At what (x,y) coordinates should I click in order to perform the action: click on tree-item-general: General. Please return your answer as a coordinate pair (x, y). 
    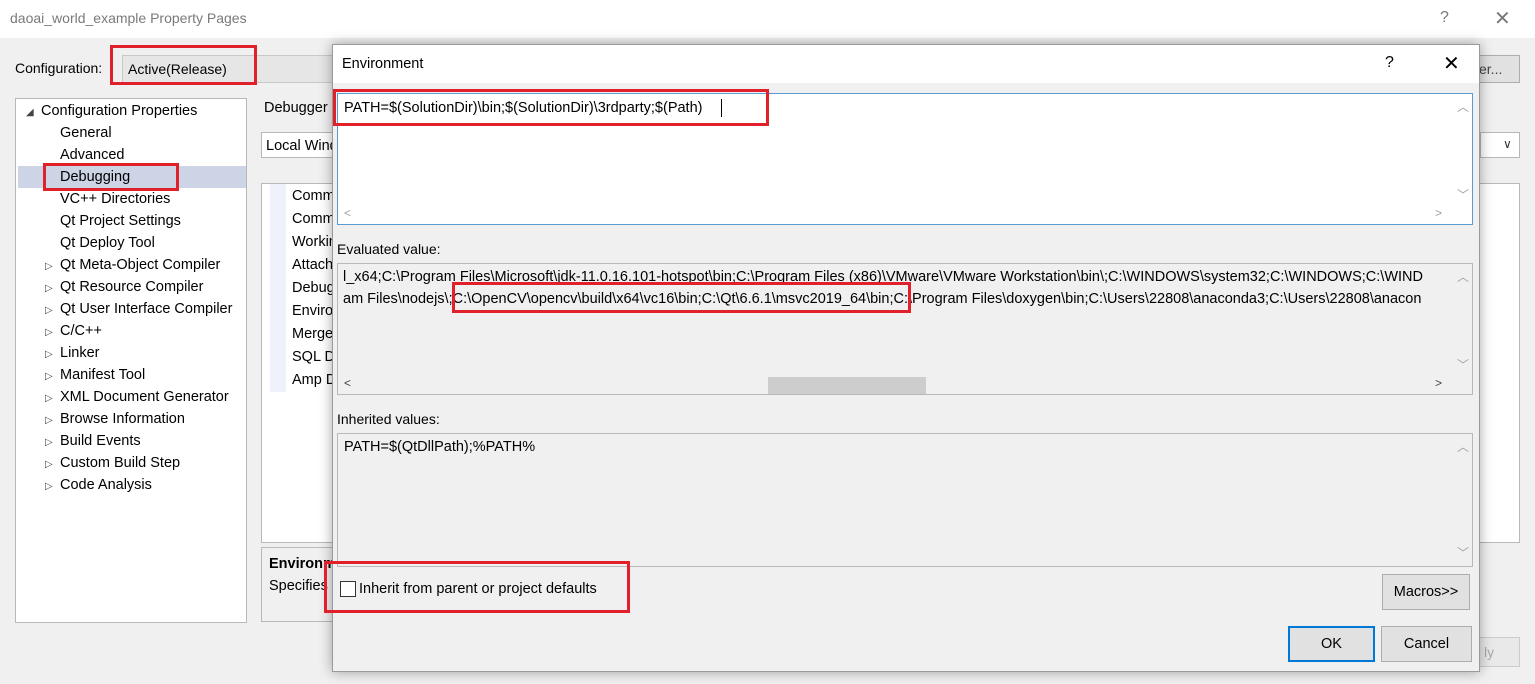
    Looking at the image, I should click on (86, 133).